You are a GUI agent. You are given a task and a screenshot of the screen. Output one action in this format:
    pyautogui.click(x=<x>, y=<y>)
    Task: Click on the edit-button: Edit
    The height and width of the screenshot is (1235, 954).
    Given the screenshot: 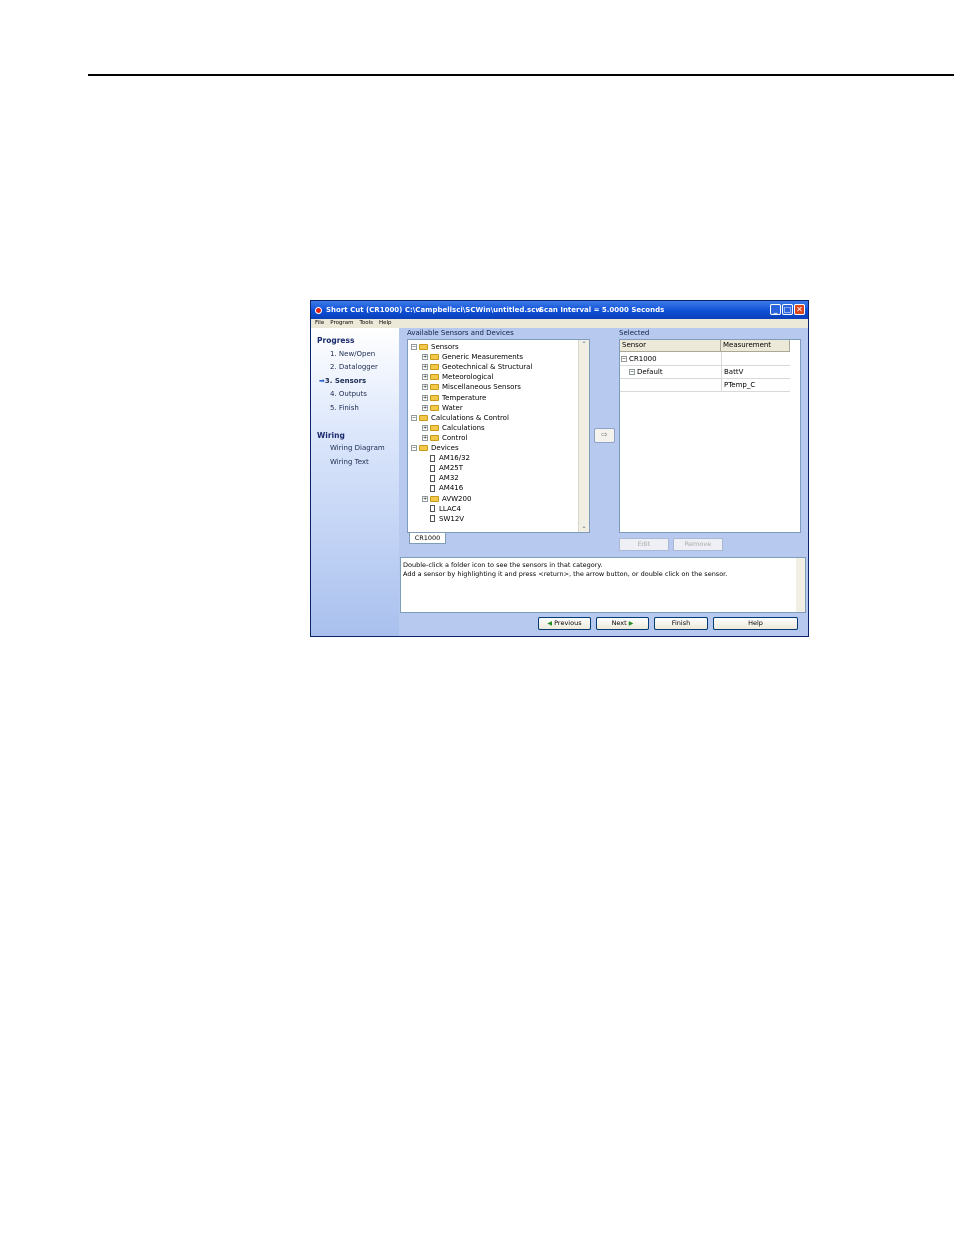 What is the action you would take?
    pyautogui.click(x=644, y=544)
    